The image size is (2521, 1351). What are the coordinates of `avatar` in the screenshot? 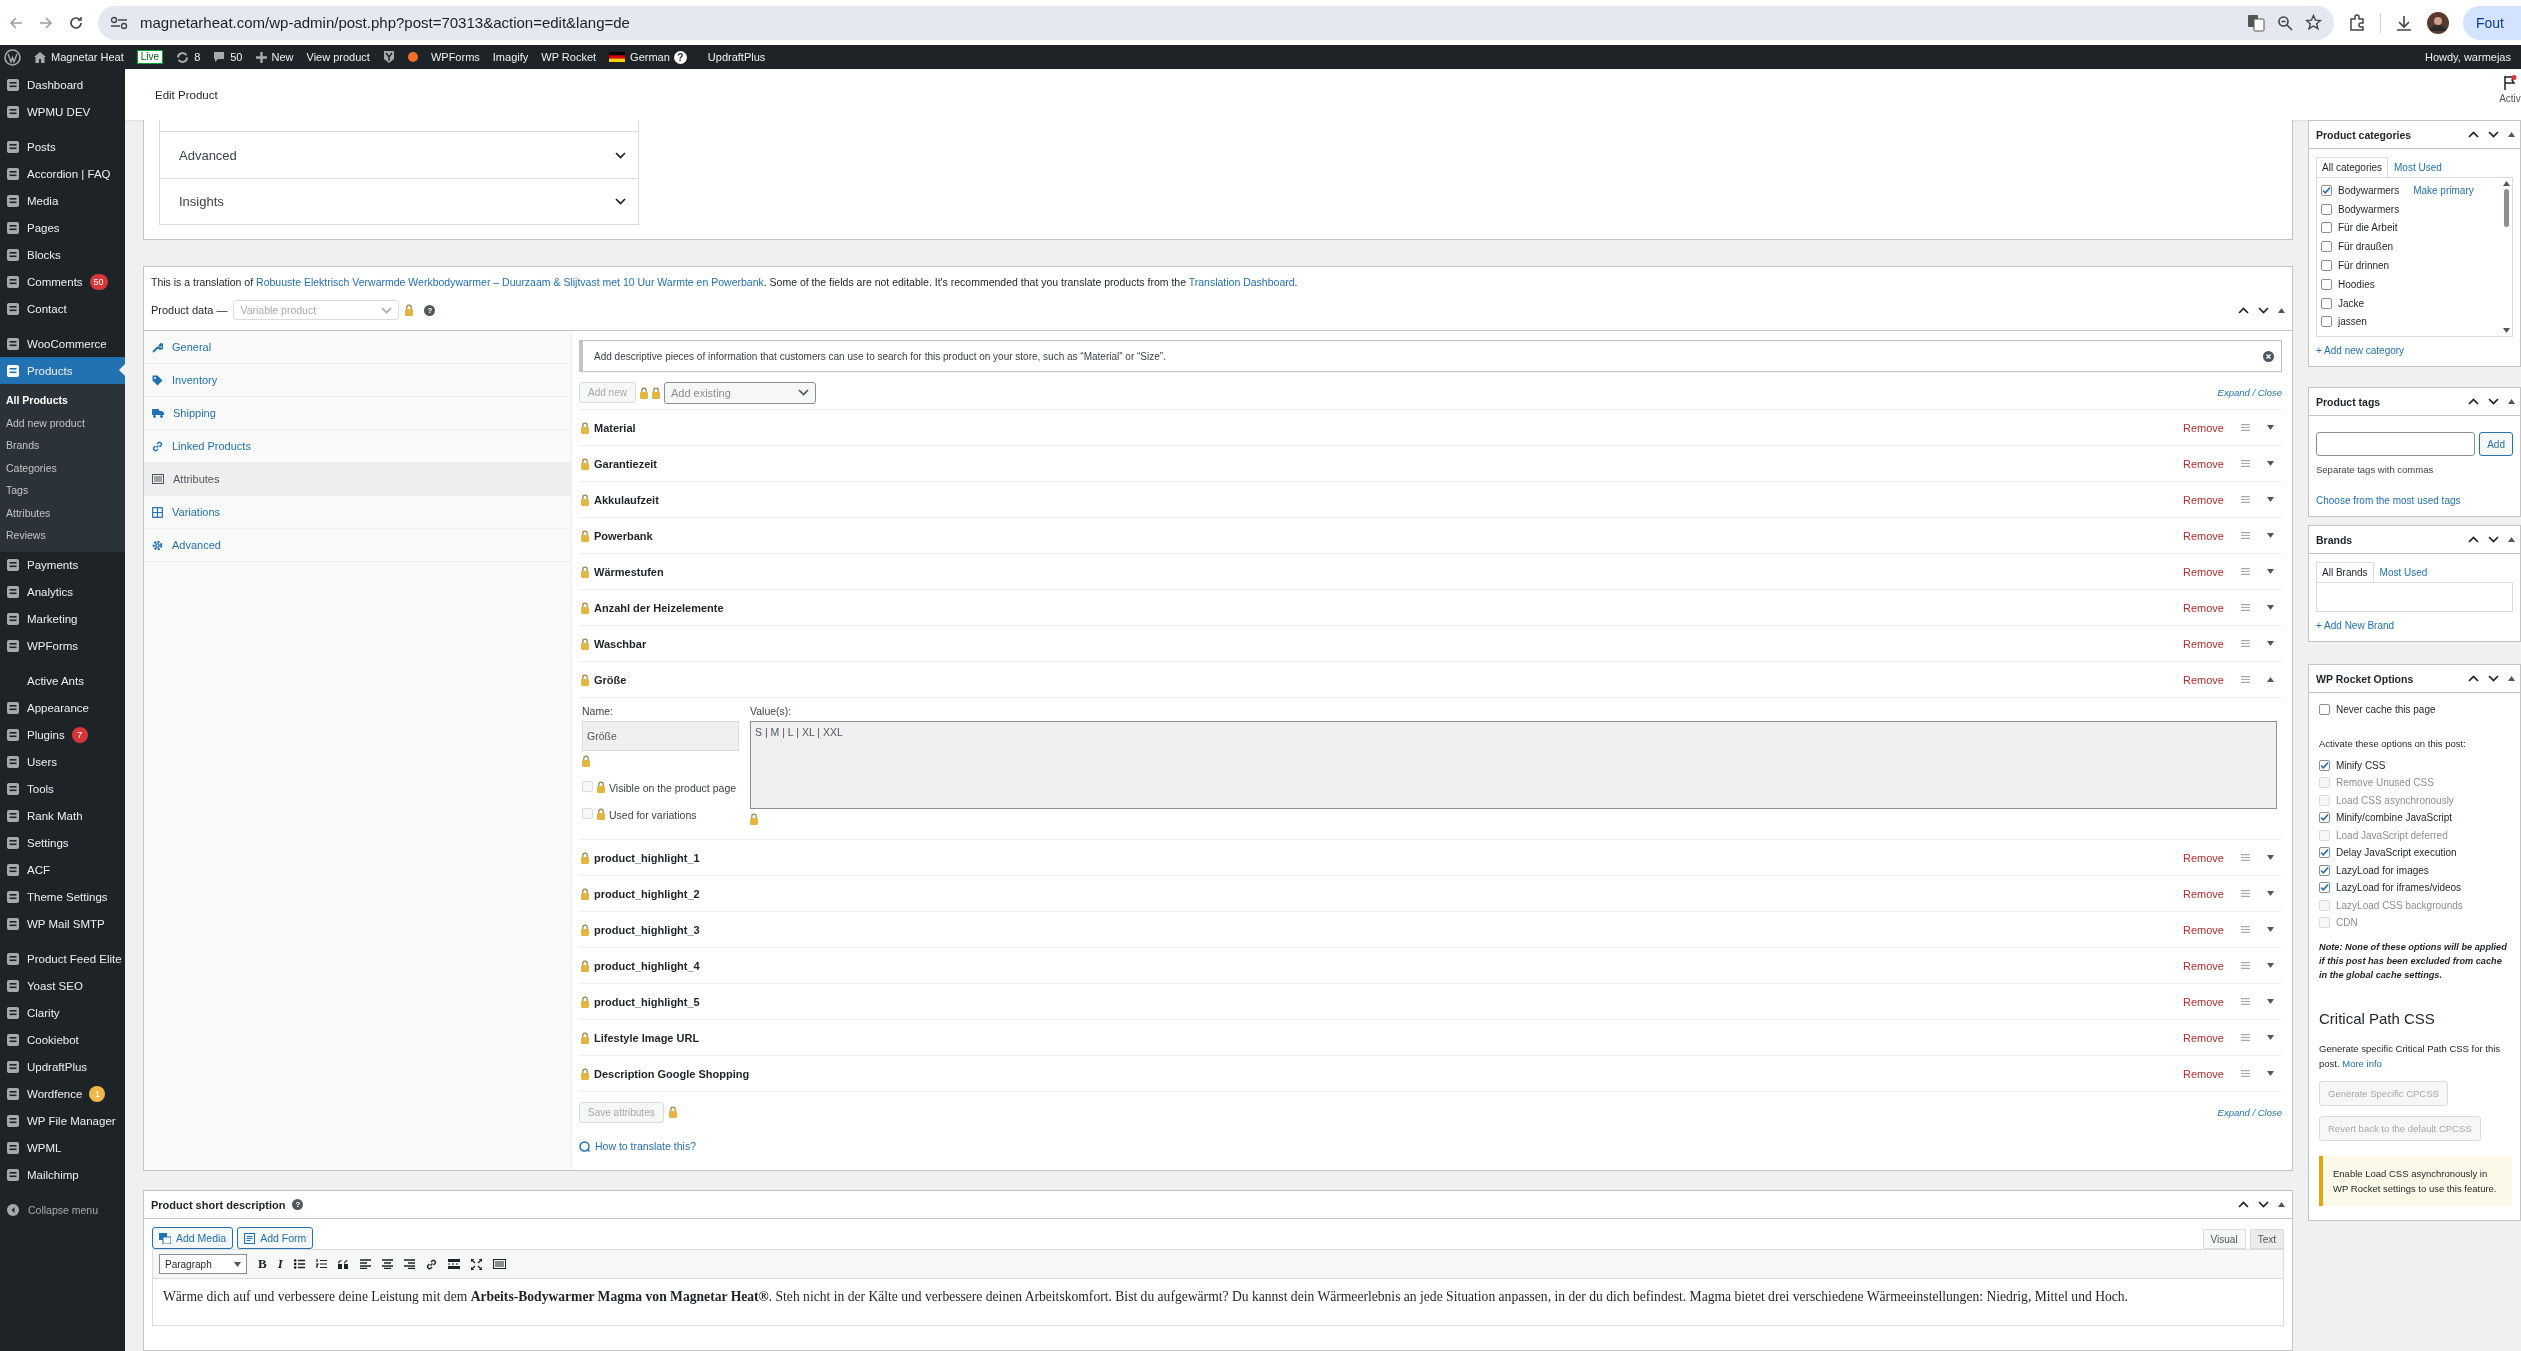 It's located at (2438, 22).